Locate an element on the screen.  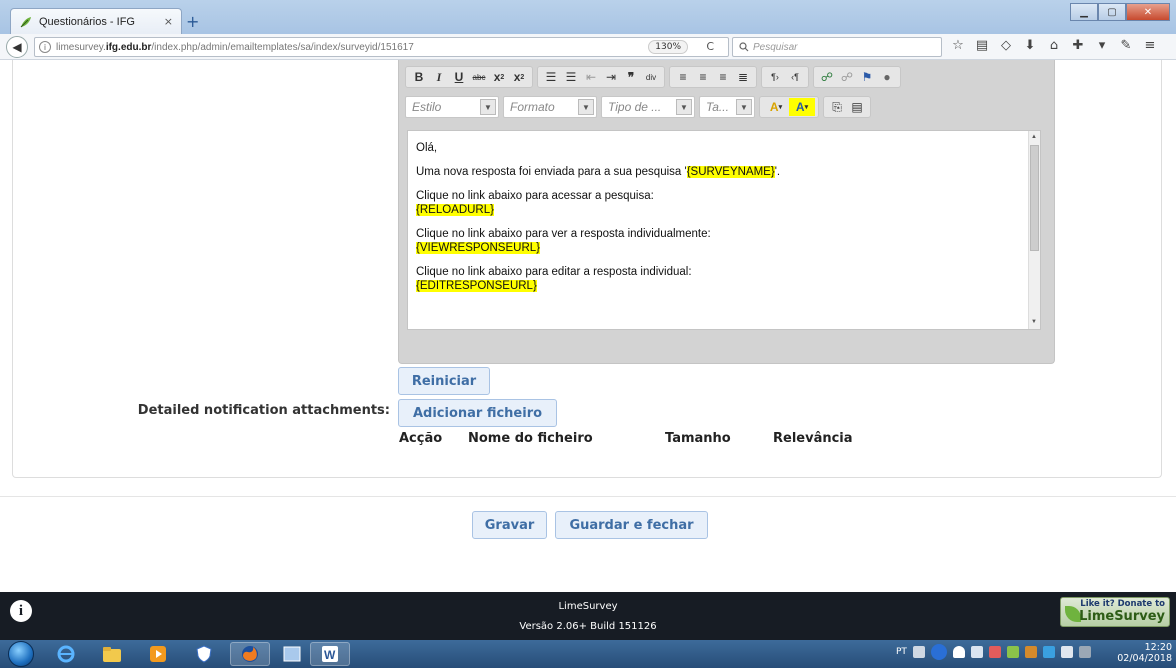
new-tab-button: + is located at coordinates (192, 21).